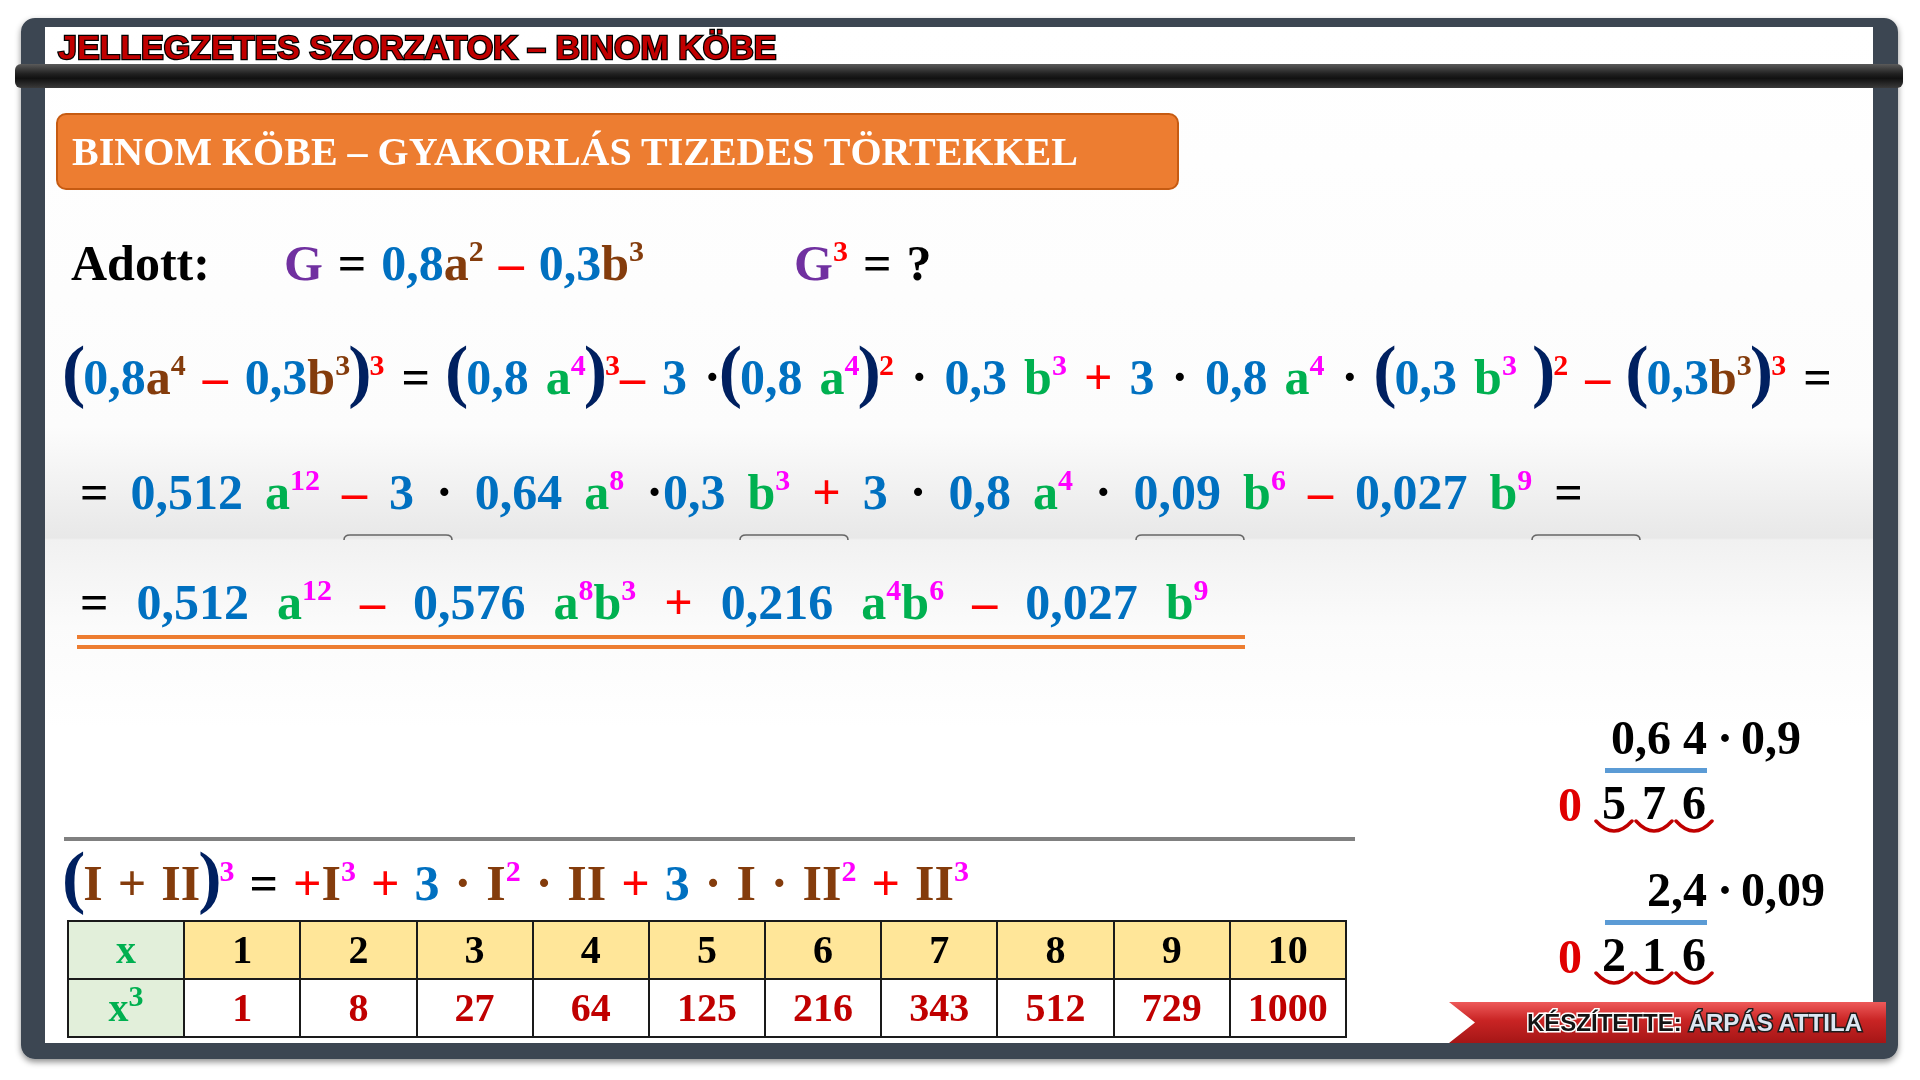  Describe the element at coordinates (1287, 950) in the screenshot. I see `table-cell: 10` at that location.